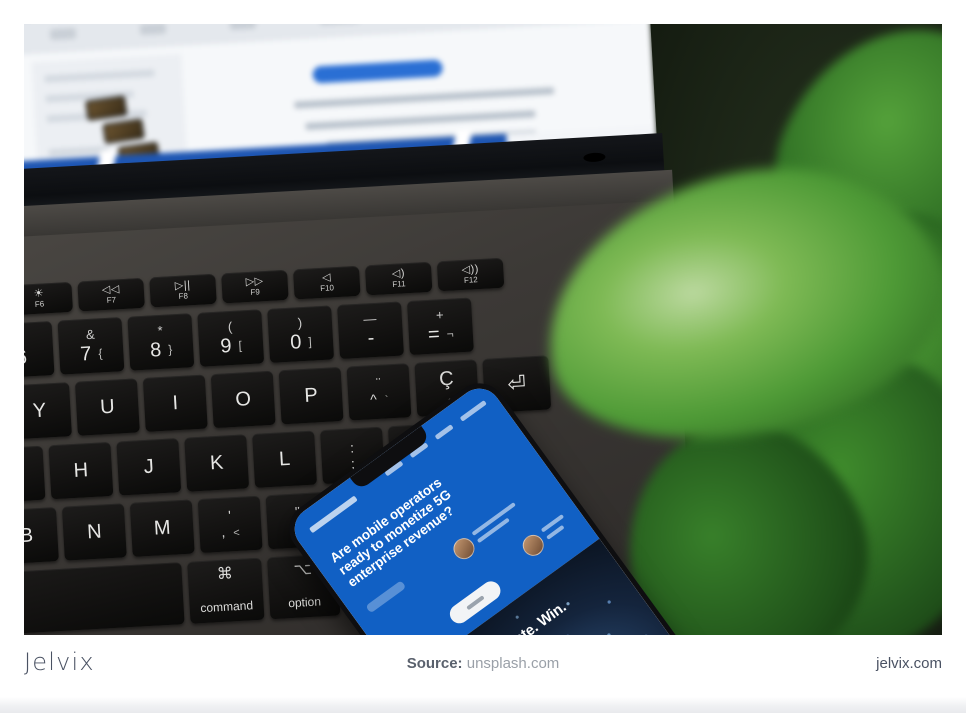  What do you see at coordinates (111, 290) in the screenshot?
I see `rewind-icon: ◁◁` at bounding box center [111, 290].